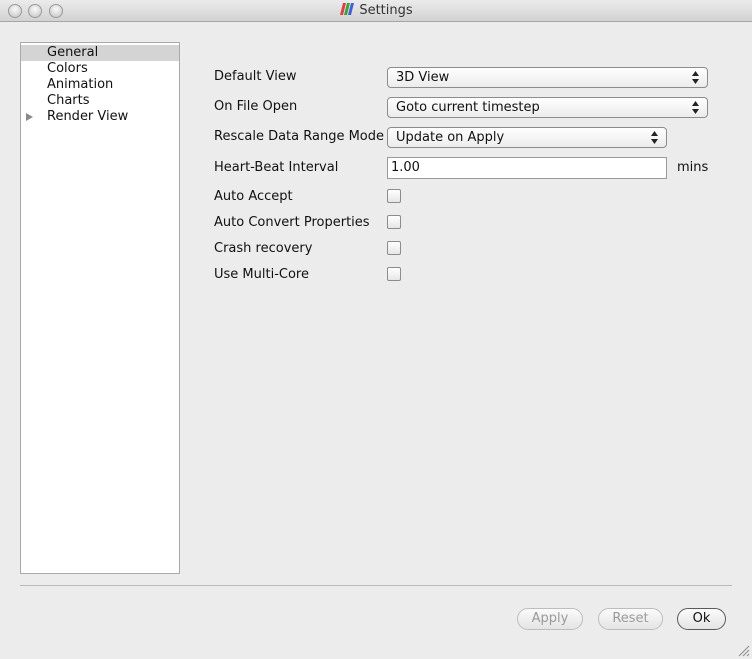  Describe the element at coordinates (299, 136) in the screenshot. I see `rescale-mode-label: Rescale Data Range Mode` at that location.